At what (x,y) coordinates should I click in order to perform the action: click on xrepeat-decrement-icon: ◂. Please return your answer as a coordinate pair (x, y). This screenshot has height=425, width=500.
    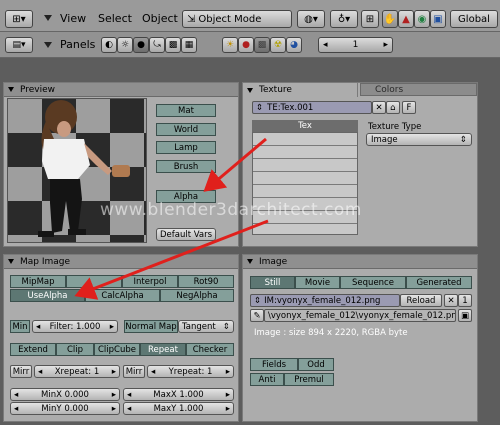
    Looking at the image, I should click on (40, 372).